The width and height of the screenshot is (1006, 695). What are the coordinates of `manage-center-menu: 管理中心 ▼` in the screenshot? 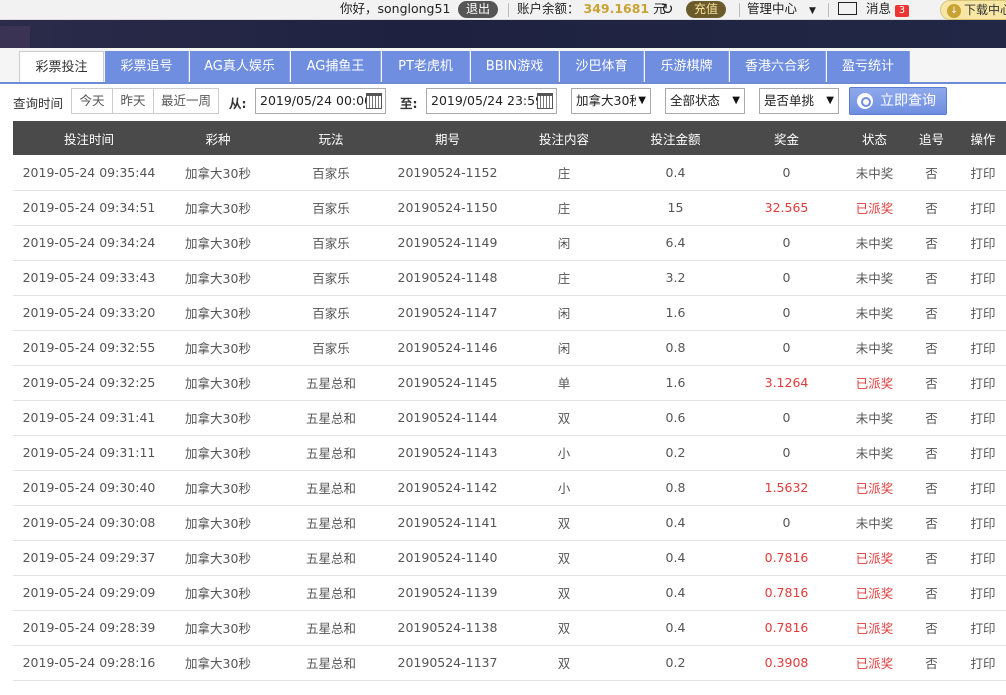 It's located at (781, 10).